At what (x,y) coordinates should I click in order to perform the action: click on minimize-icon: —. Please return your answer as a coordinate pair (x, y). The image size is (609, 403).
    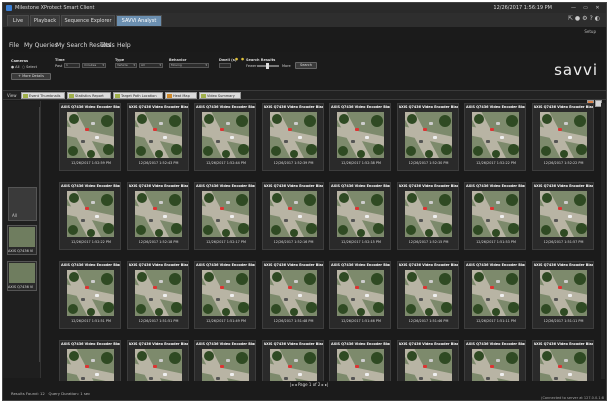
    Looking at the image, I should click on (573, 8).